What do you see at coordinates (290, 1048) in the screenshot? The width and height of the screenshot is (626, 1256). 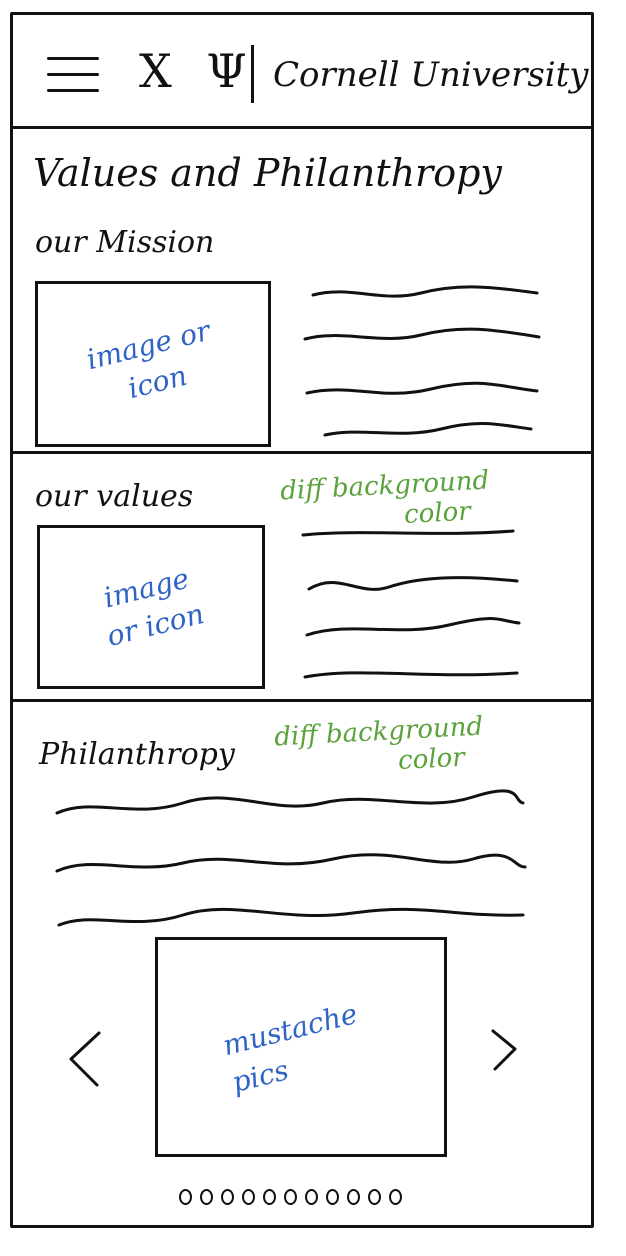 I see `carousel-image-note: mustache pics` at bounding box center [290, 1048].